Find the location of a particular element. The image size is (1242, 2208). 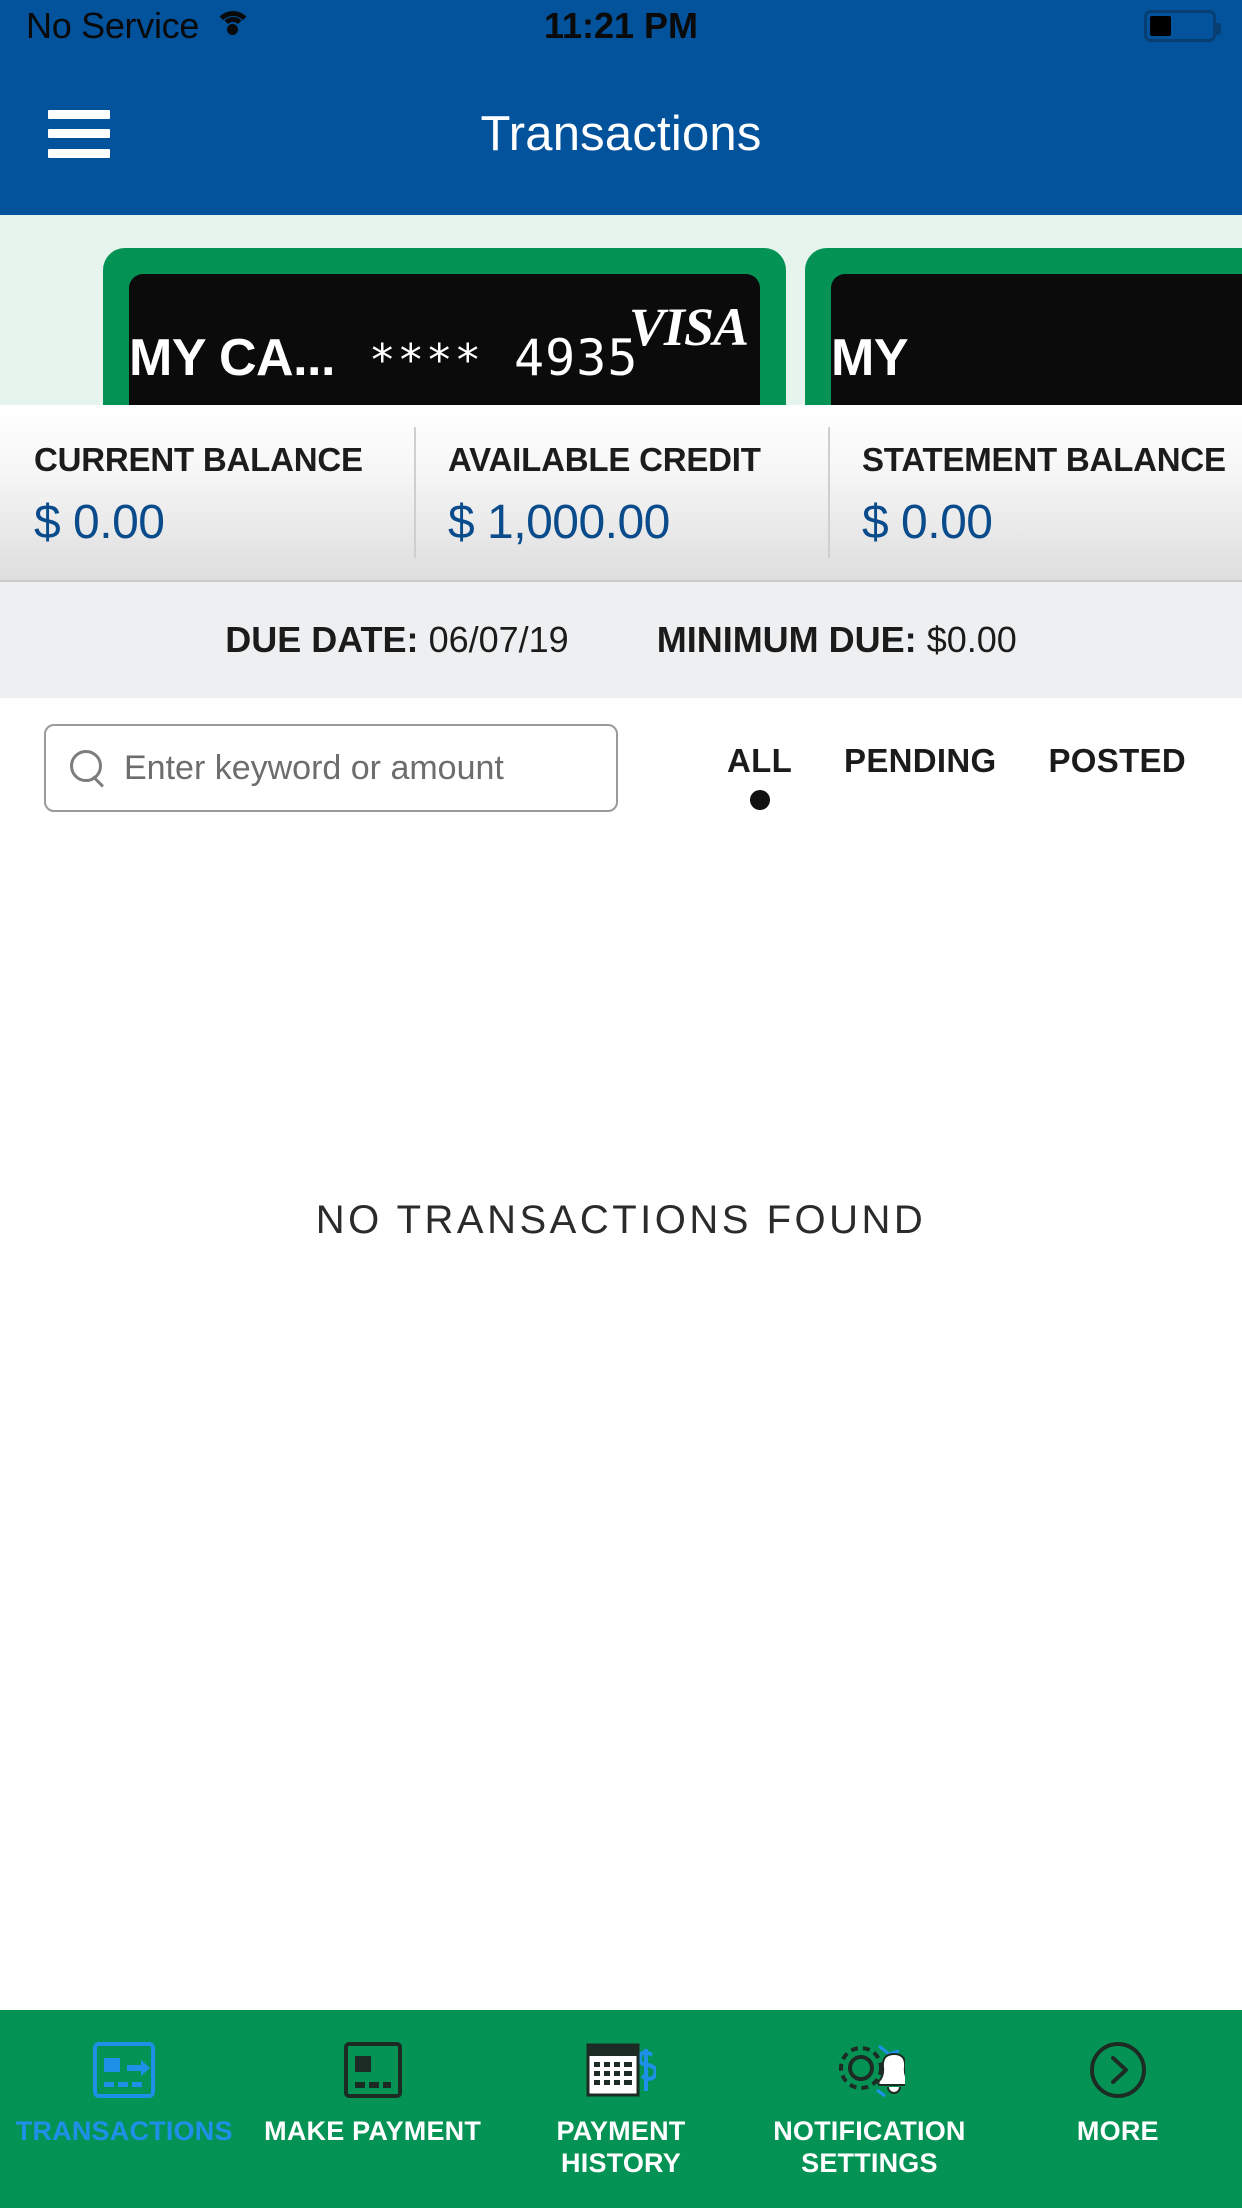

card-carousel: MY CA... **** 4935 VISA MY is located at coordinates (621, 310).